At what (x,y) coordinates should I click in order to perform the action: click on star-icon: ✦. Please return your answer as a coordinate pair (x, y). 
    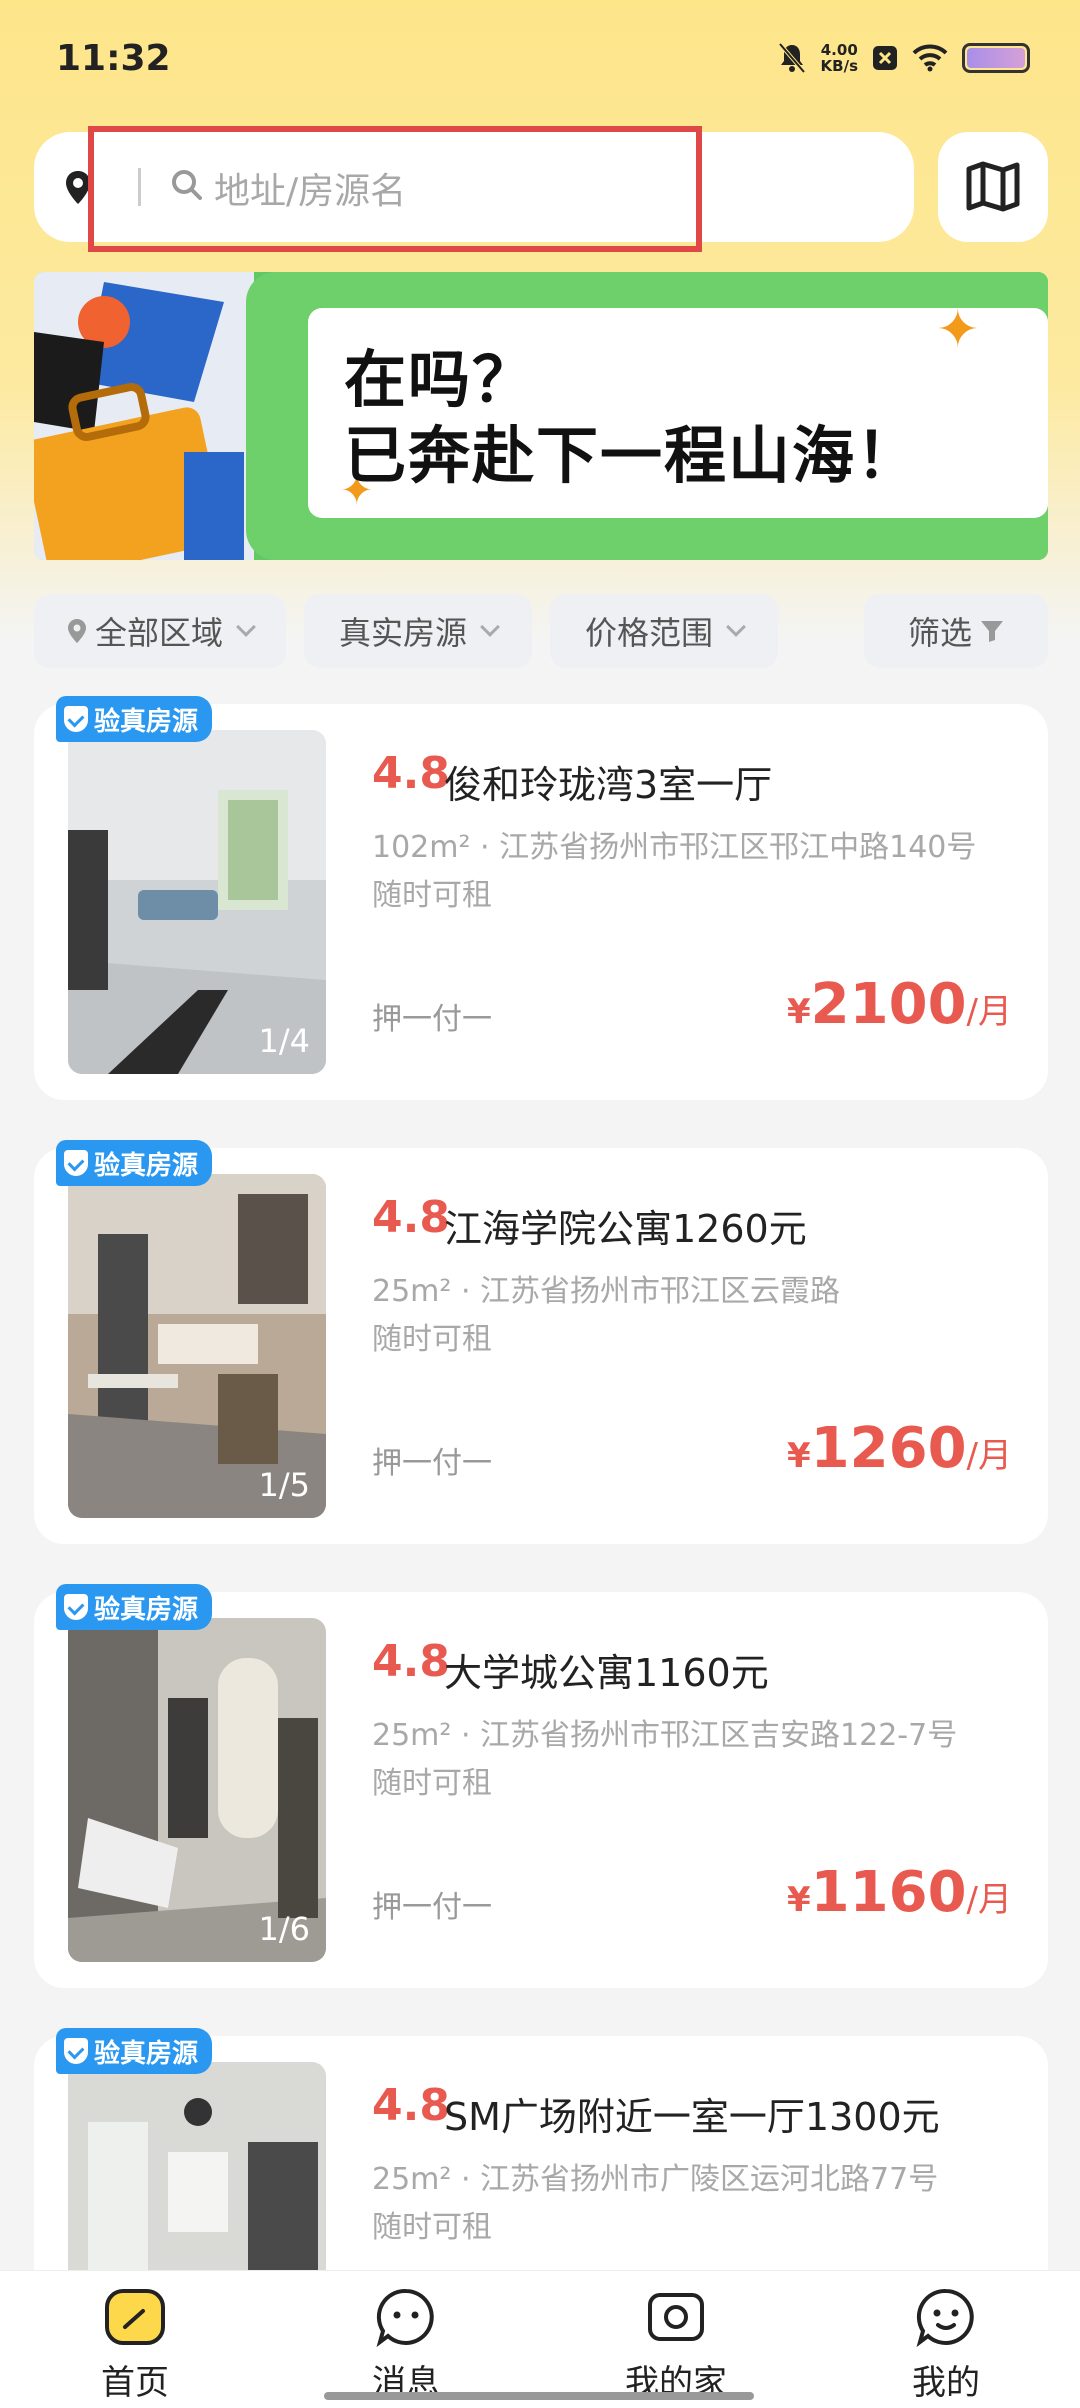
    Looking at the image, I should click on (958, 330).